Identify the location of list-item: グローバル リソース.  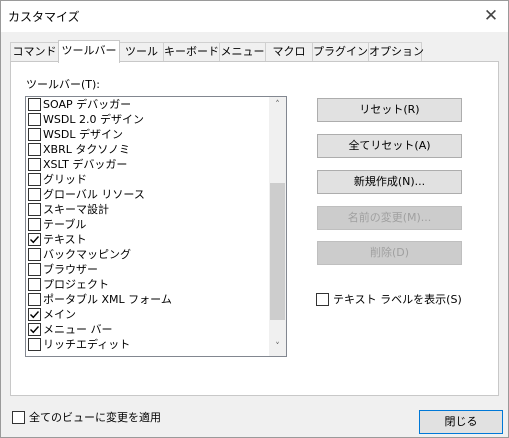
(148, 194).